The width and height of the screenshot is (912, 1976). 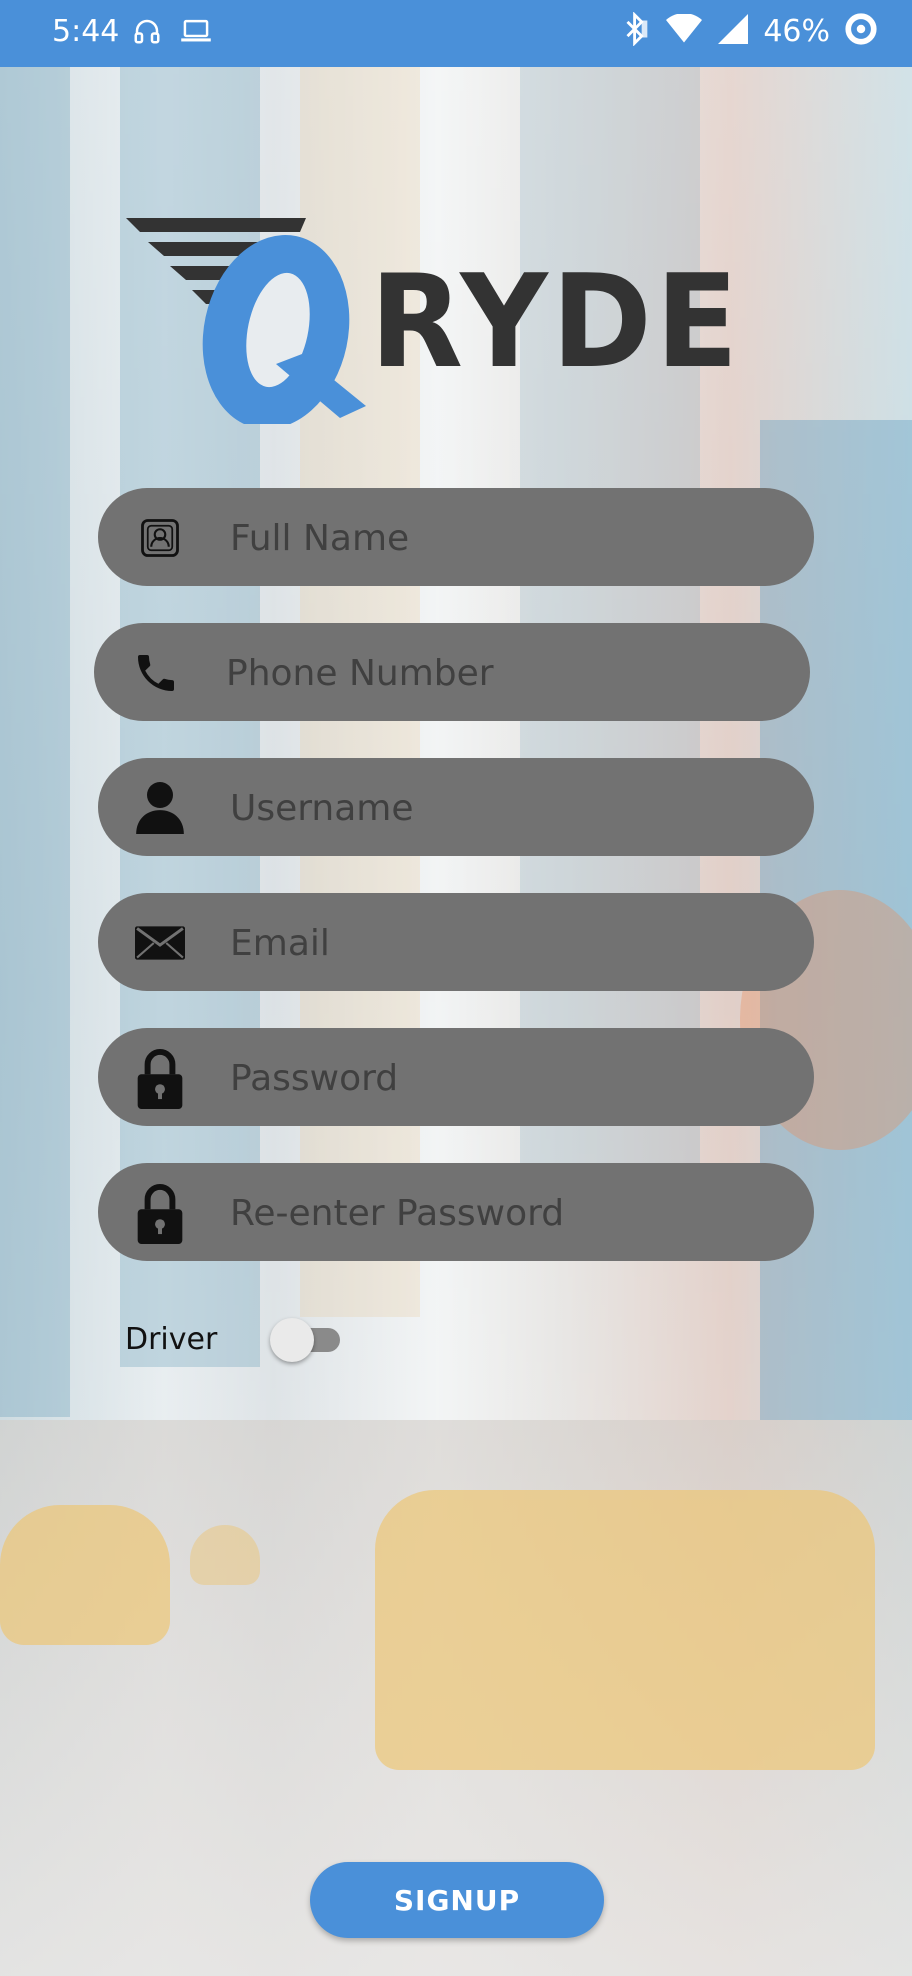 What do you see at coordinates (456, 33) in the screenshot?
I see `status-bar: 5:44 46%` at bounding box center [456, 33].